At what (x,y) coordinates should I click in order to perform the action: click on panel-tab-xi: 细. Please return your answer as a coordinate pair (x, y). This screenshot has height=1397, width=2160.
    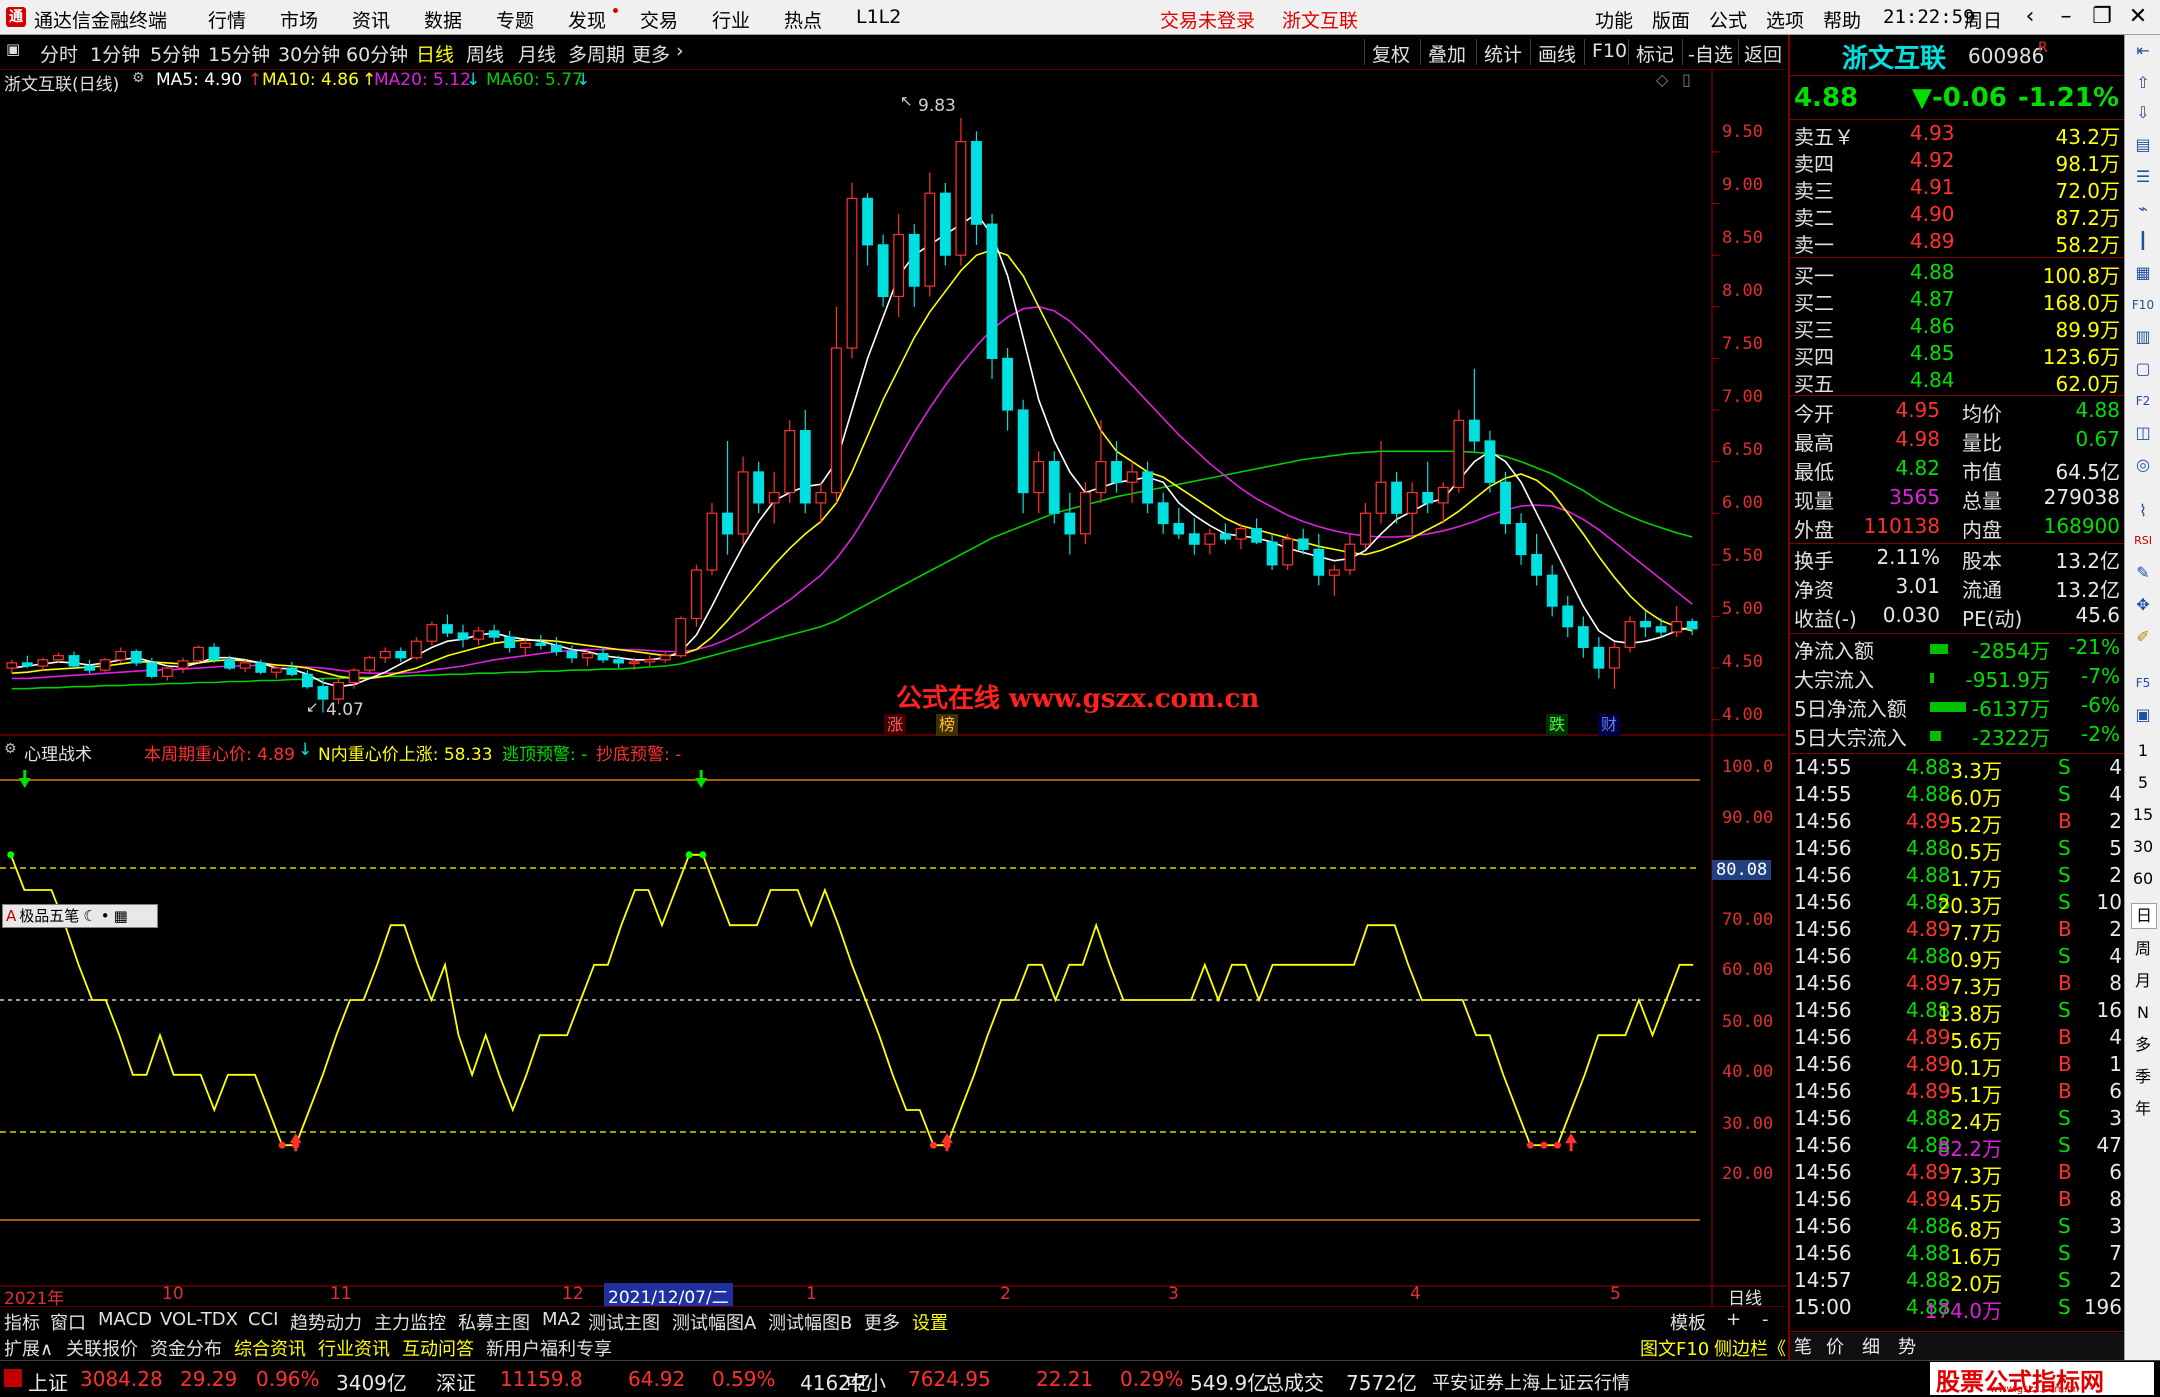
    Looking at the image, I should click on (1871, 1346).